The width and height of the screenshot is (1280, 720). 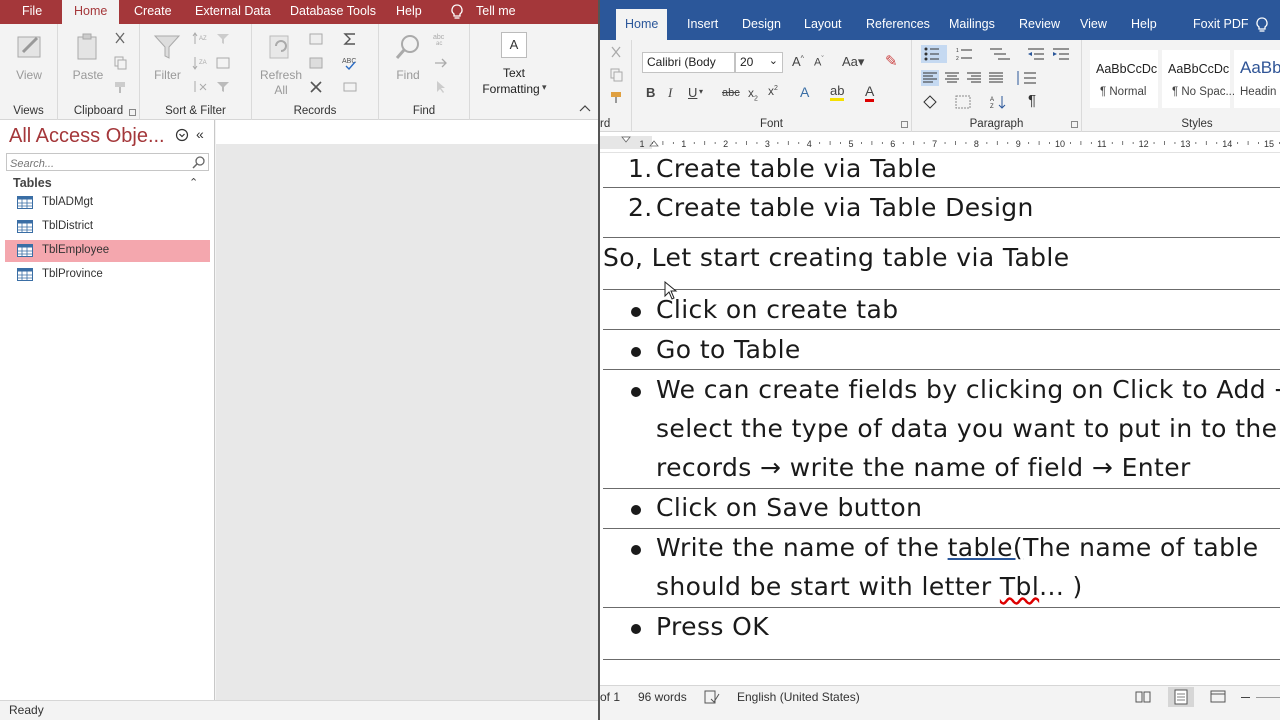 I want to click on tab-insert: Insert, so click(x=702, y=24).